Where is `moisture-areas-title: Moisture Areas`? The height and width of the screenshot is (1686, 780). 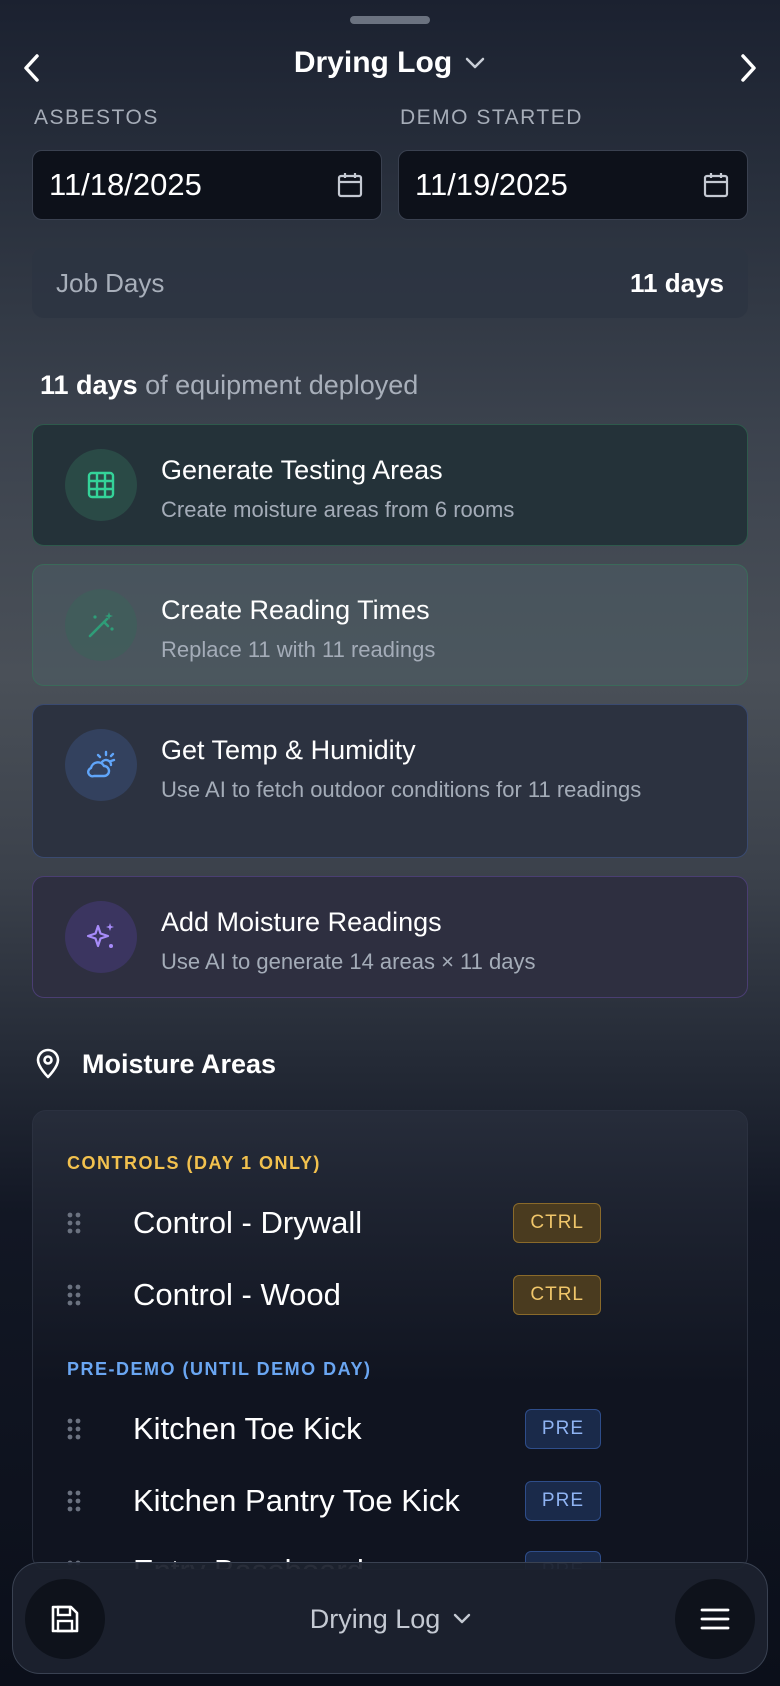 moisture-areas-title: Moisture Areas is located at coordinates (179, 1063).